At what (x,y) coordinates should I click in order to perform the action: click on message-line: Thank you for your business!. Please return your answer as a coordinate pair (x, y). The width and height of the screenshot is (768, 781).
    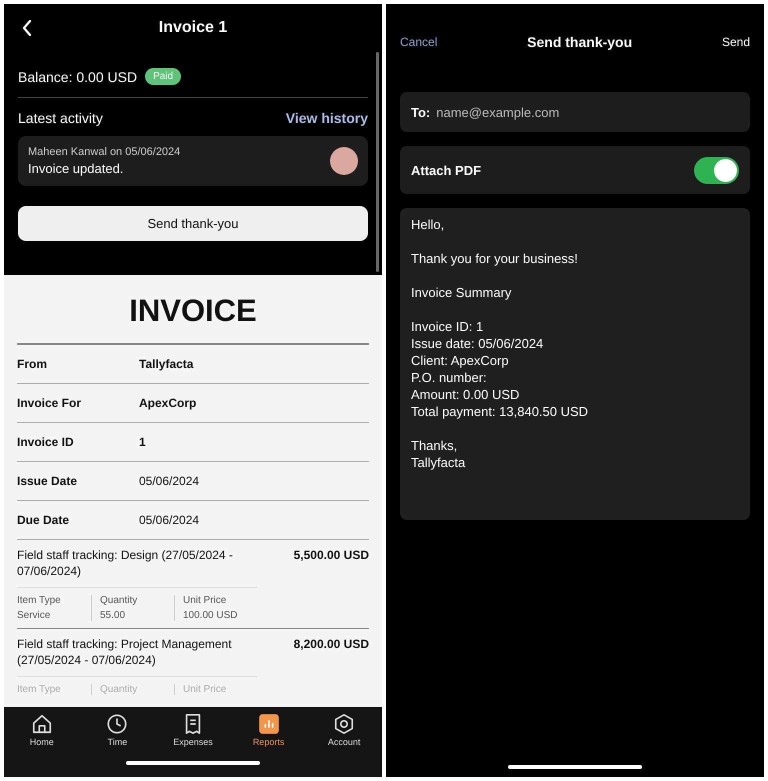
    Looking at the image, I should click on (495, 258).